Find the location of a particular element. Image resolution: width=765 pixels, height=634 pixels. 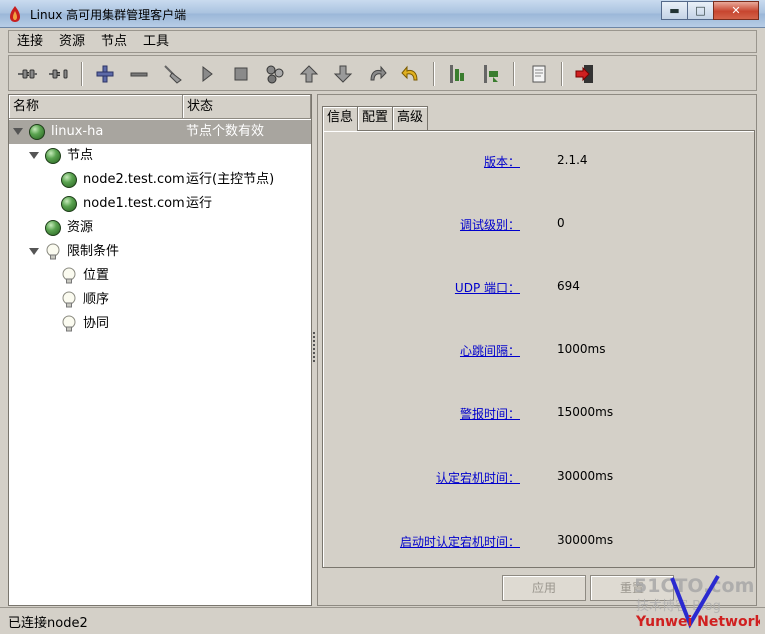

tree-row-node1: node1.test.com 运行 is located at coordinates (160, 204).